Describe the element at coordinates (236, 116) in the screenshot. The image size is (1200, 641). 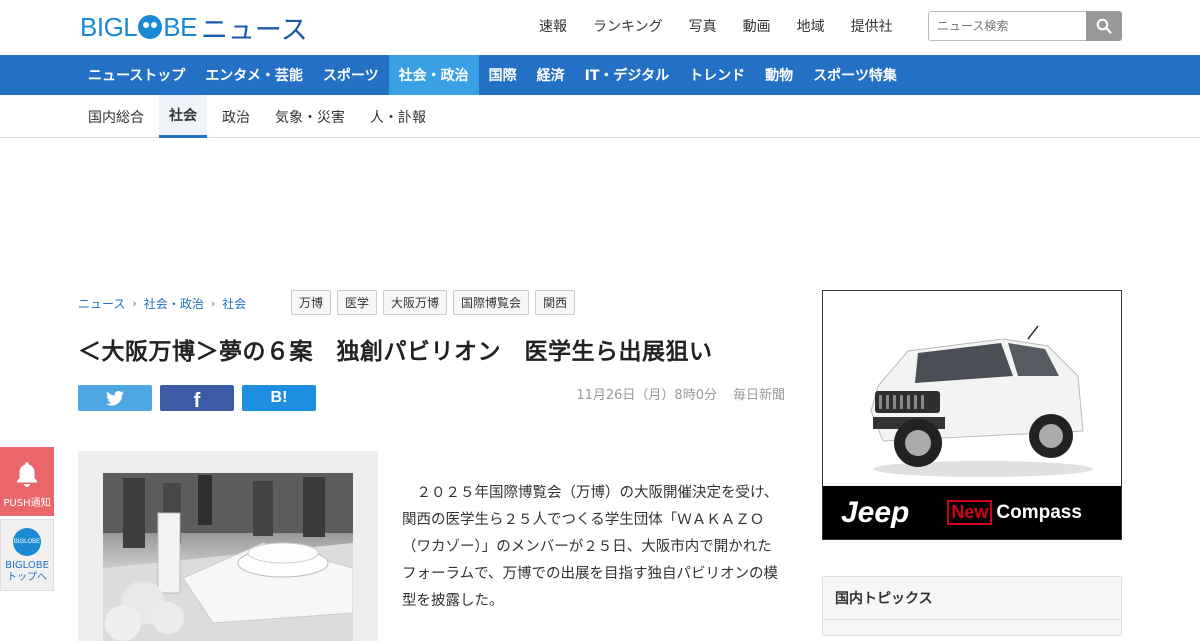
I see `subnav-politics: 政治` at that location.